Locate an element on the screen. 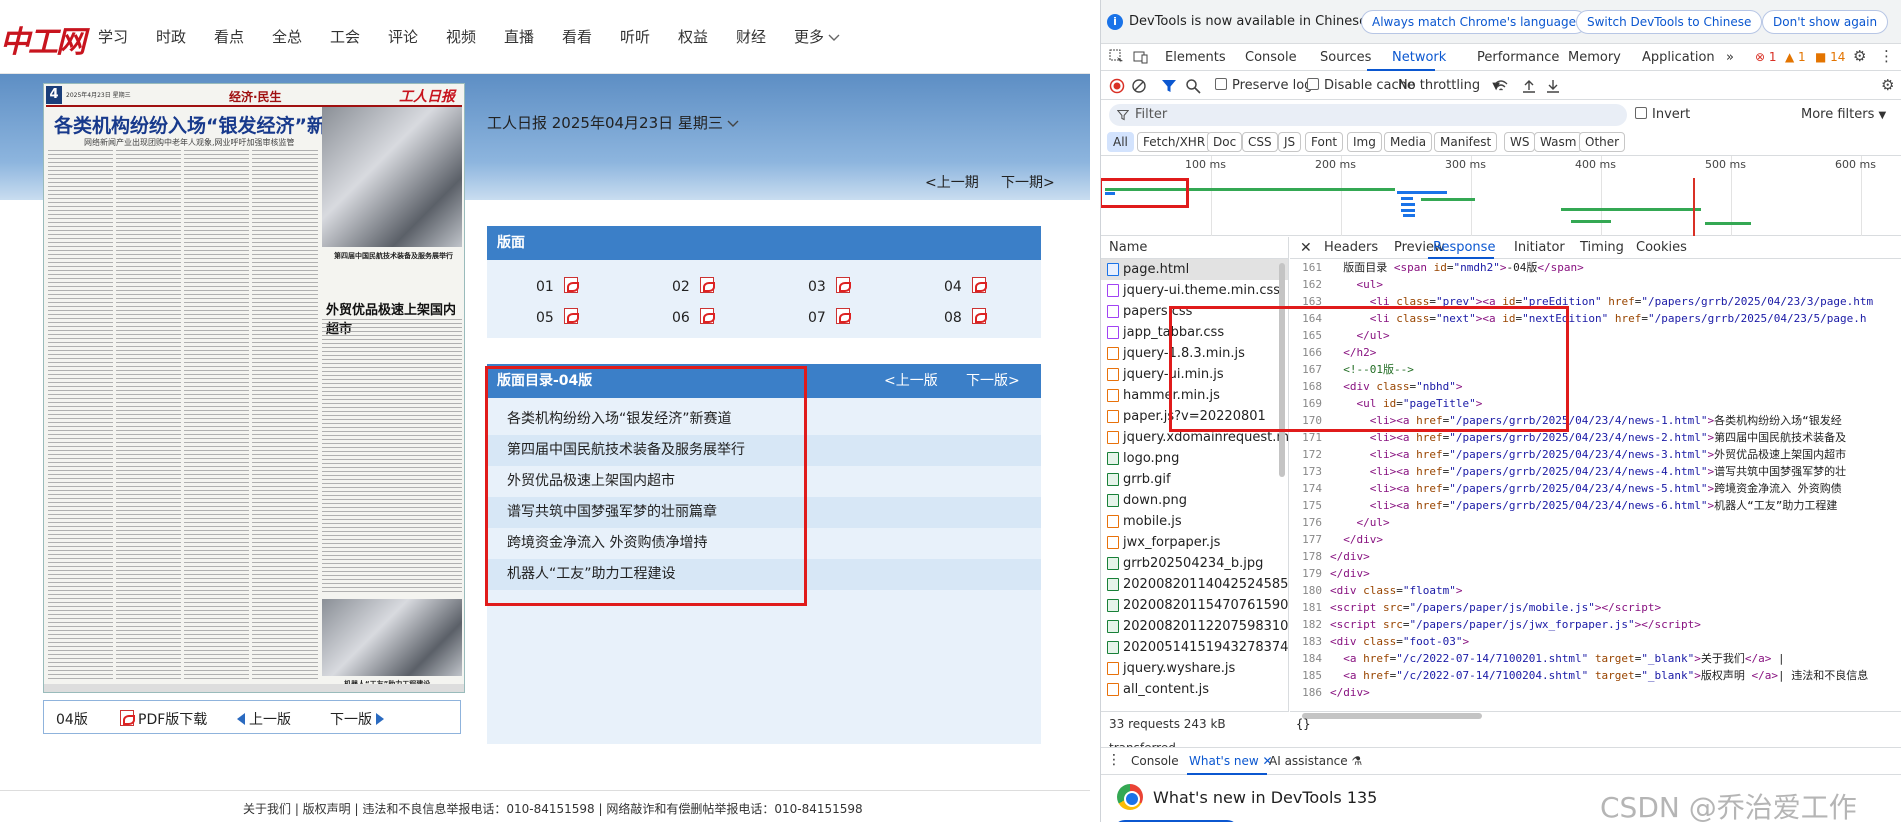  import-har-icon is located at coordinates (1529, 86).